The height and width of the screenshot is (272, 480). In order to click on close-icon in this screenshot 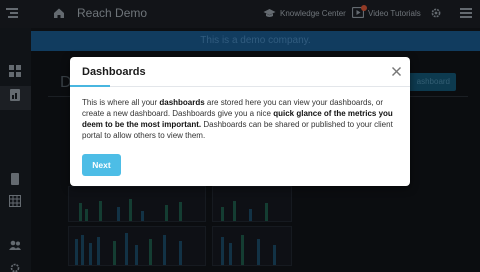, I will do `click(396, 71)`.